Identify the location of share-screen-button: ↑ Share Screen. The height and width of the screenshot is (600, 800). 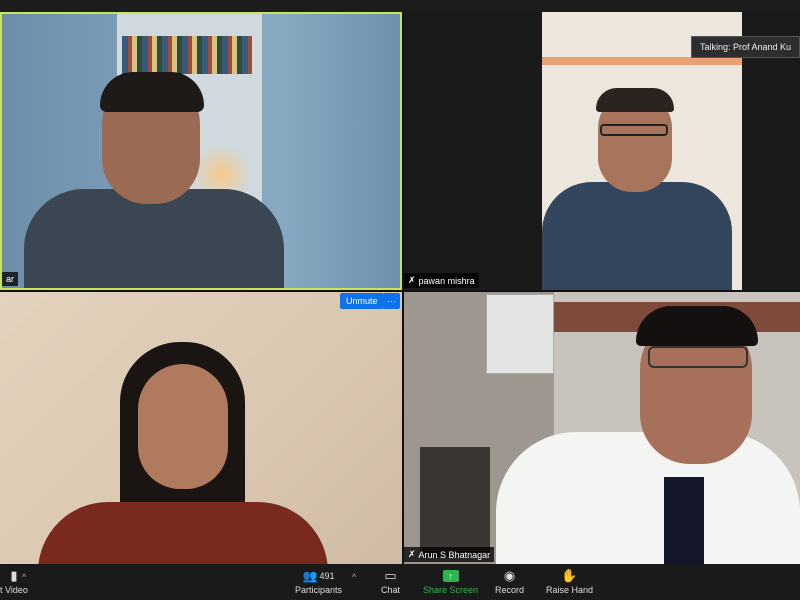
(450, 581).